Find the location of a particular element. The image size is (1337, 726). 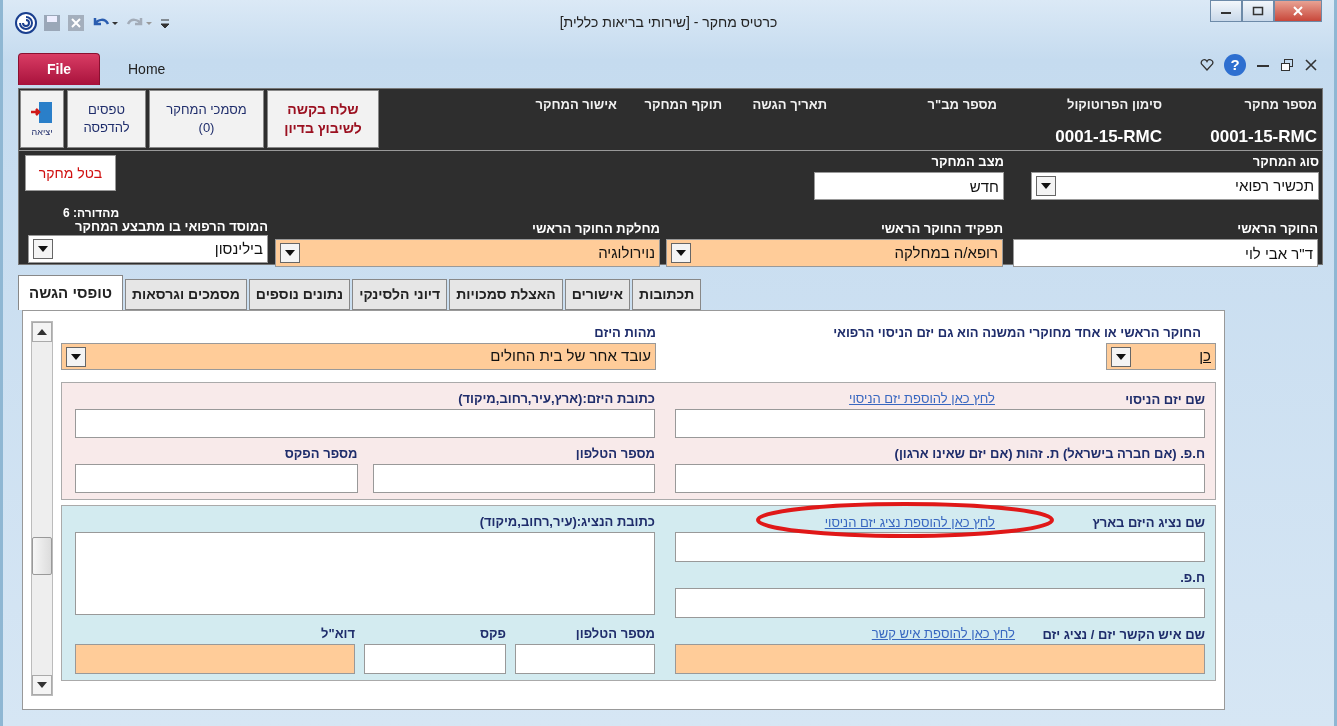

print-forms-button: טפסים להדפסה is located at coordinates (106, 119).